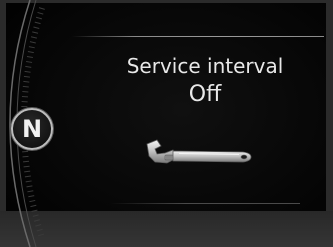  I want to click on gear-letter: N, so click(32, 129).